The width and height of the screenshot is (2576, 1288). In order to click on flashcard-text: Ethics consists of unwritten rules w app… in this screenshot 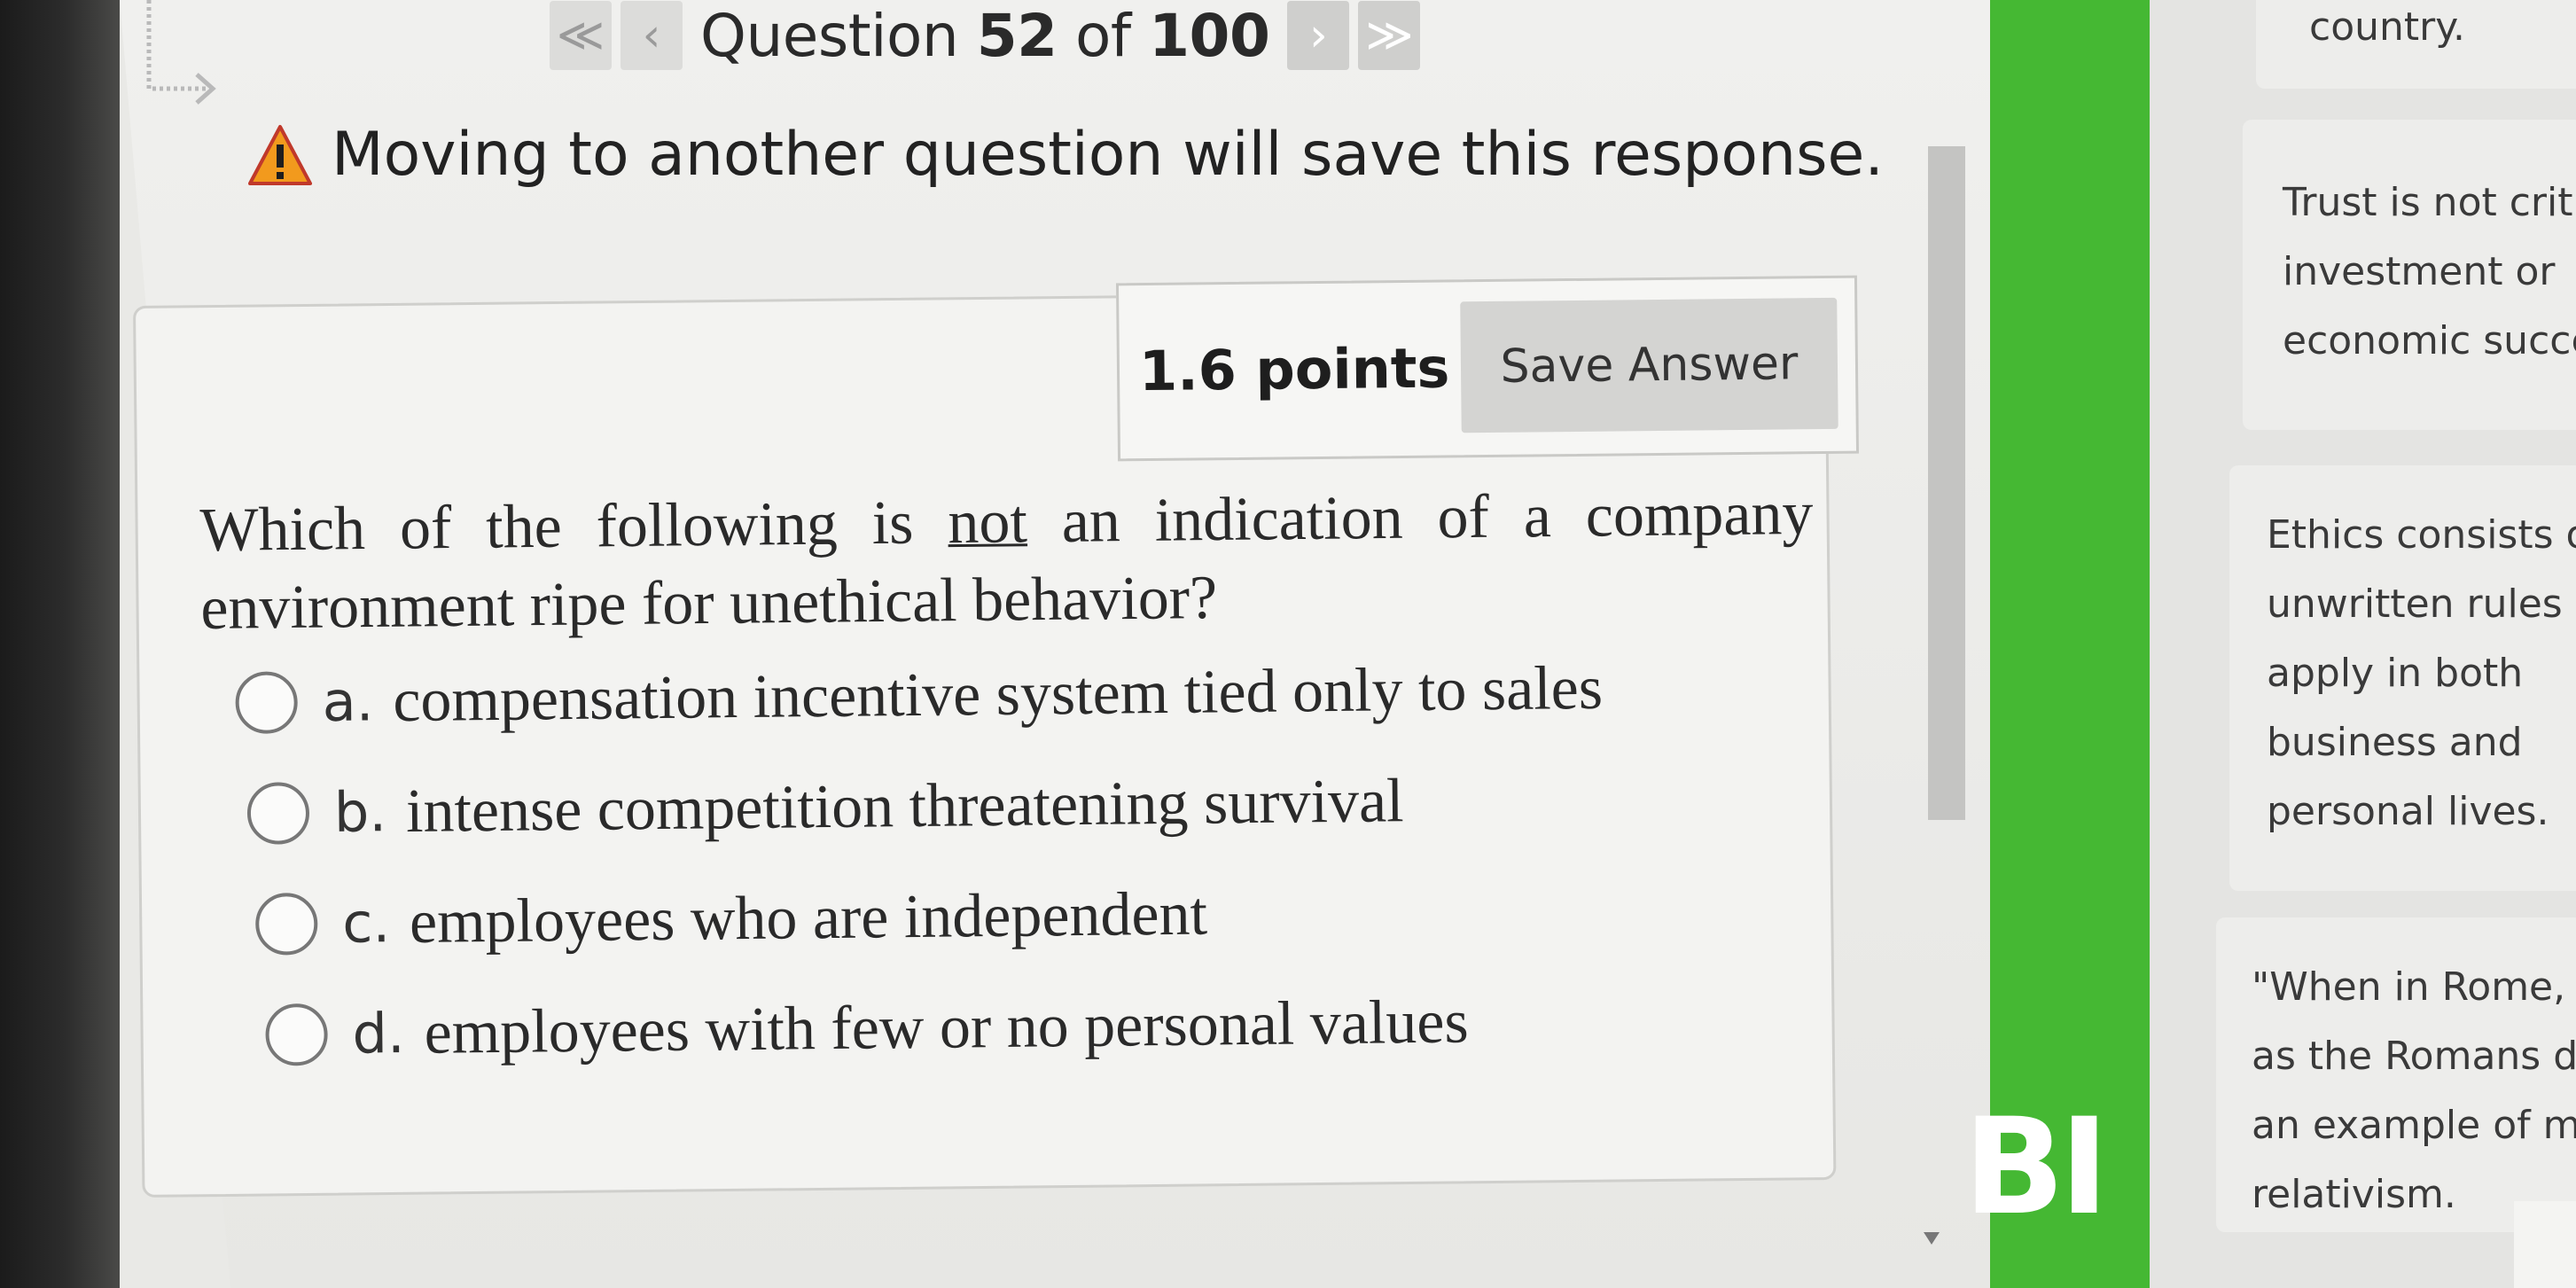, I will do `click(2421, 673)`.